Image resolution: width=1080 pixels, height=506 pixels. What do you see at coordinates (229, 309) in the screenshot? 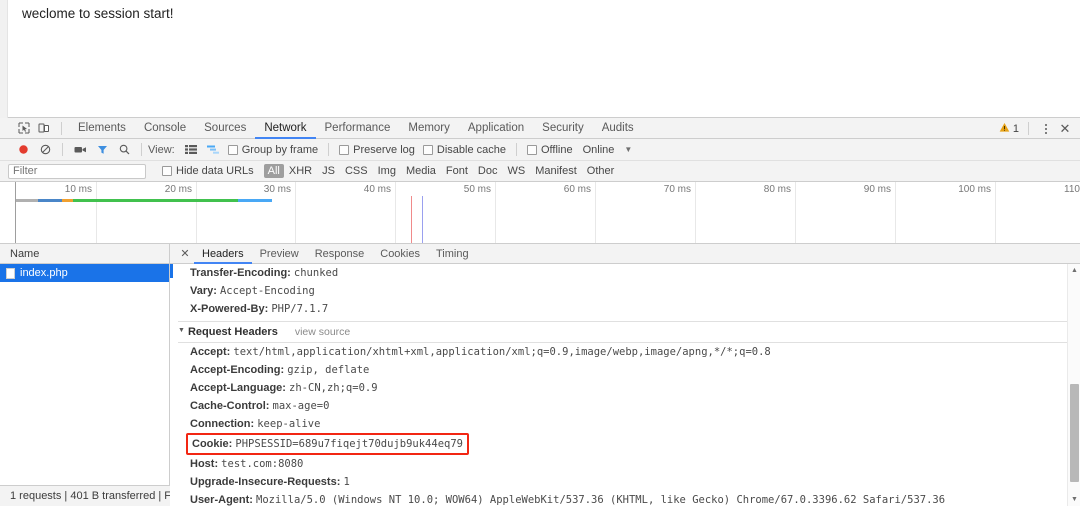
I see `header-key: X-Powered-By:` at bounding box center [229, 309].